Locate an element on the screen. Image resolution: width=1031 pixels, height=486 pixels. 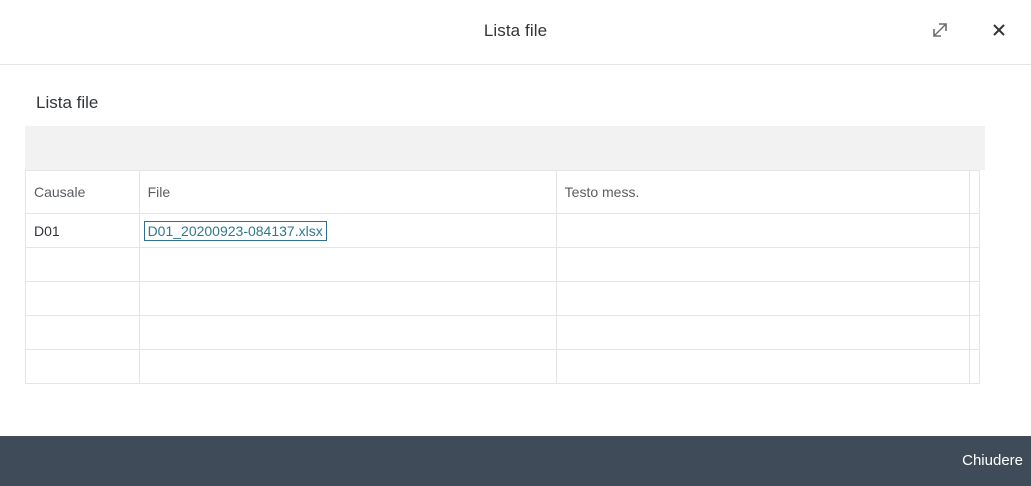
column-header-spacer is located at coordinates (974, 192).